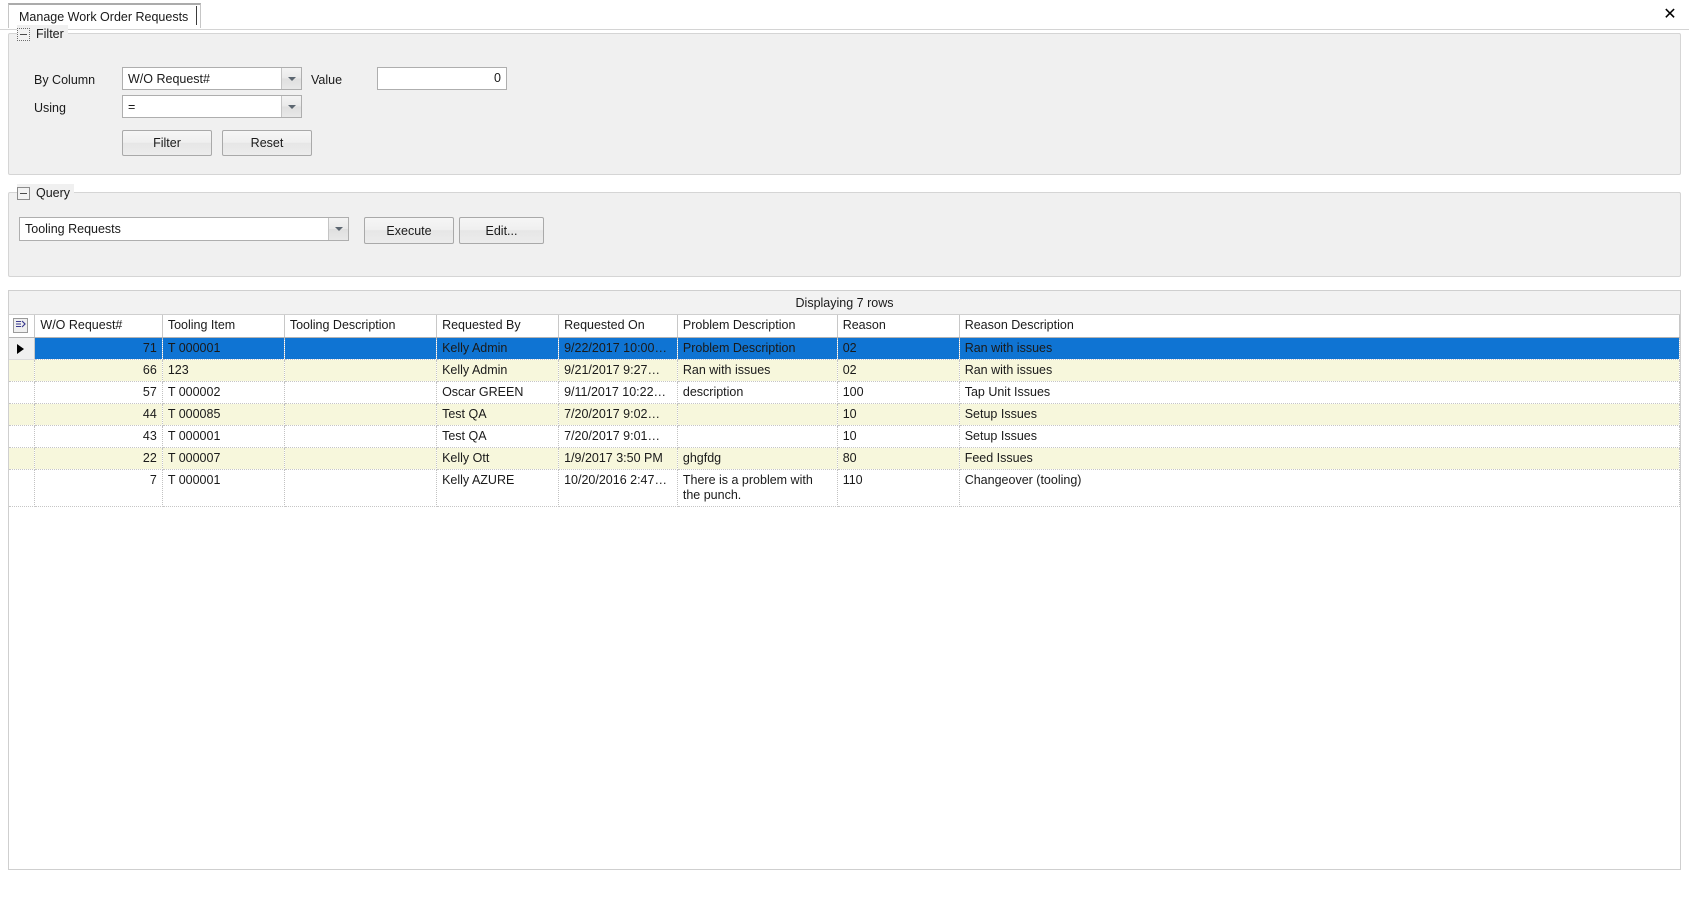  I want to click on table-cell: There is a problem with the punch., so click(757, 488).